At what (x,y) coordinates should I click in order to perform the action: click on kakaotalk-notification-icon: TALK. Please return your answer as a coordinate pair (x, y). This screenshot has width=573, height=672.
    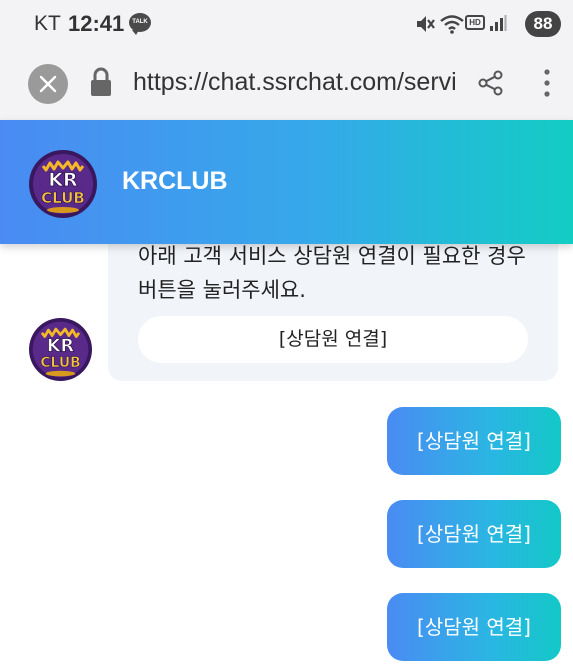
    Looking at the image, I should click on (140, 24).